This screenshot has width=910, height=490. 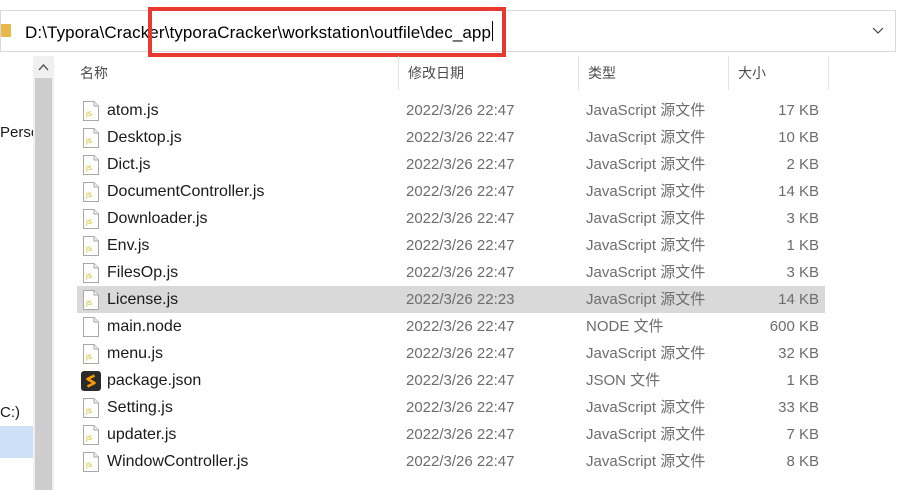 I want to click on file-row: main.node 2022/3/26 22:47 NODE 文件 600 KB, so click(x=451, y=326).